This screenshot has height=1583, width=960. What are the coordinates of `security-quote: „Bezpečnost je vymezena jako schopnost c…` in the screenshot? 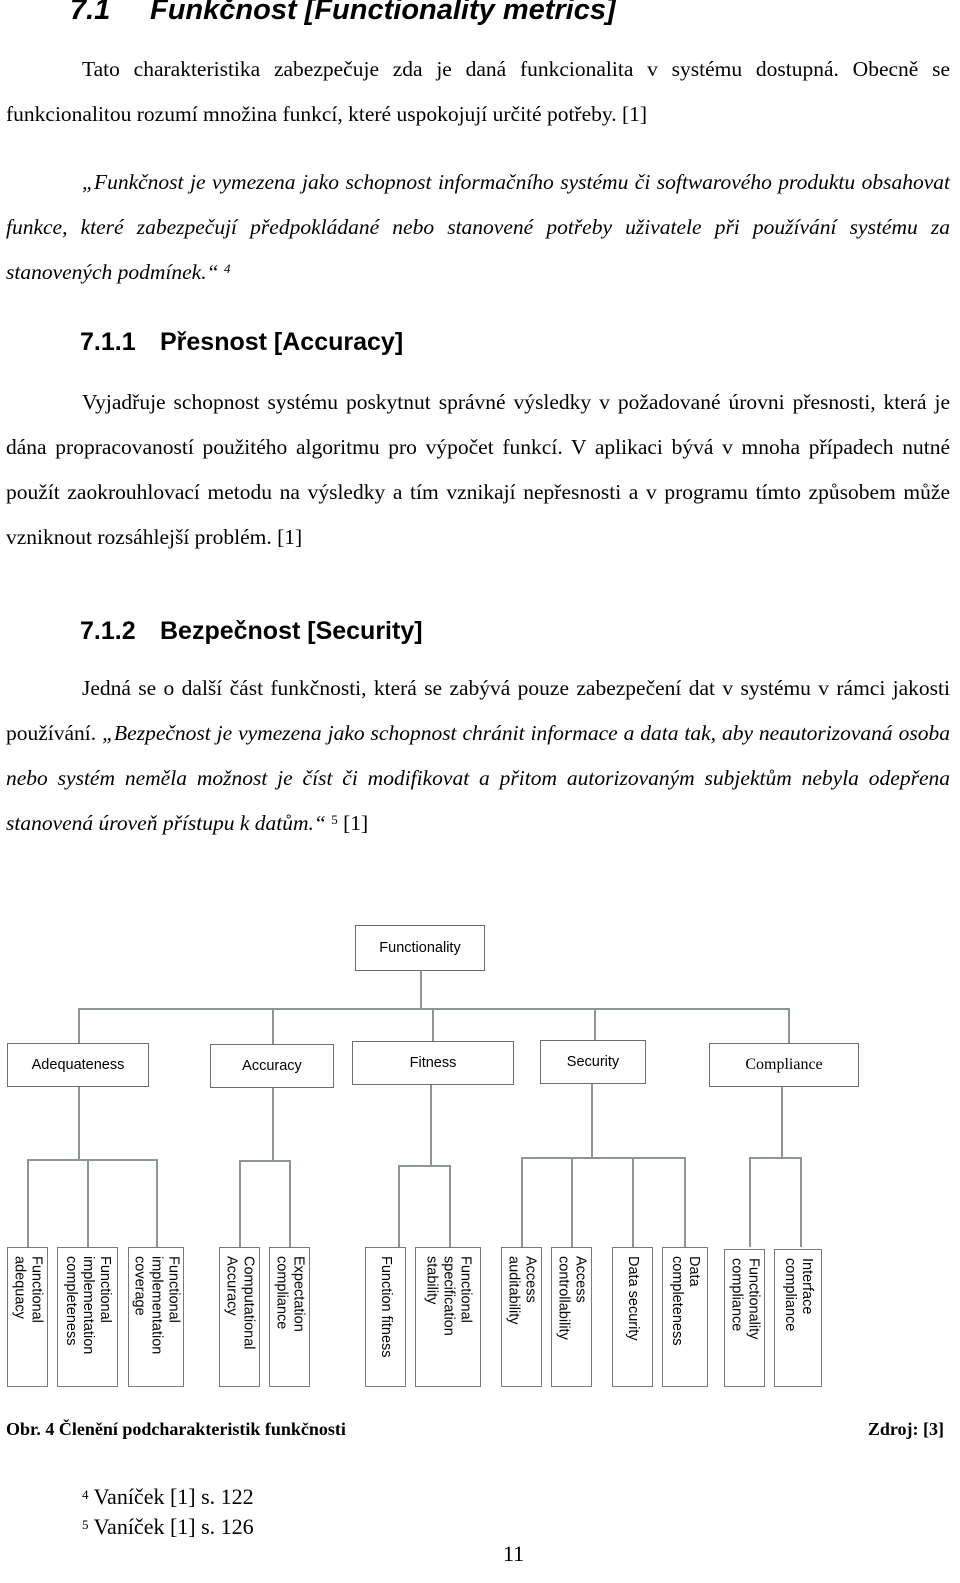 It's located at (478, 778).